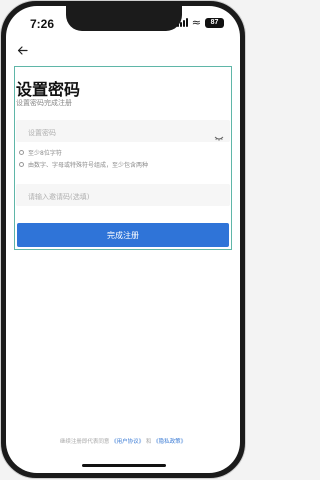 Image resolution: width=320 pixels, height=480 pixels. What do you see at coordinates (127, 442) in the screenshot?
I see `user-agreement-link: 《用户协议》` at bounding box center [127, 442].